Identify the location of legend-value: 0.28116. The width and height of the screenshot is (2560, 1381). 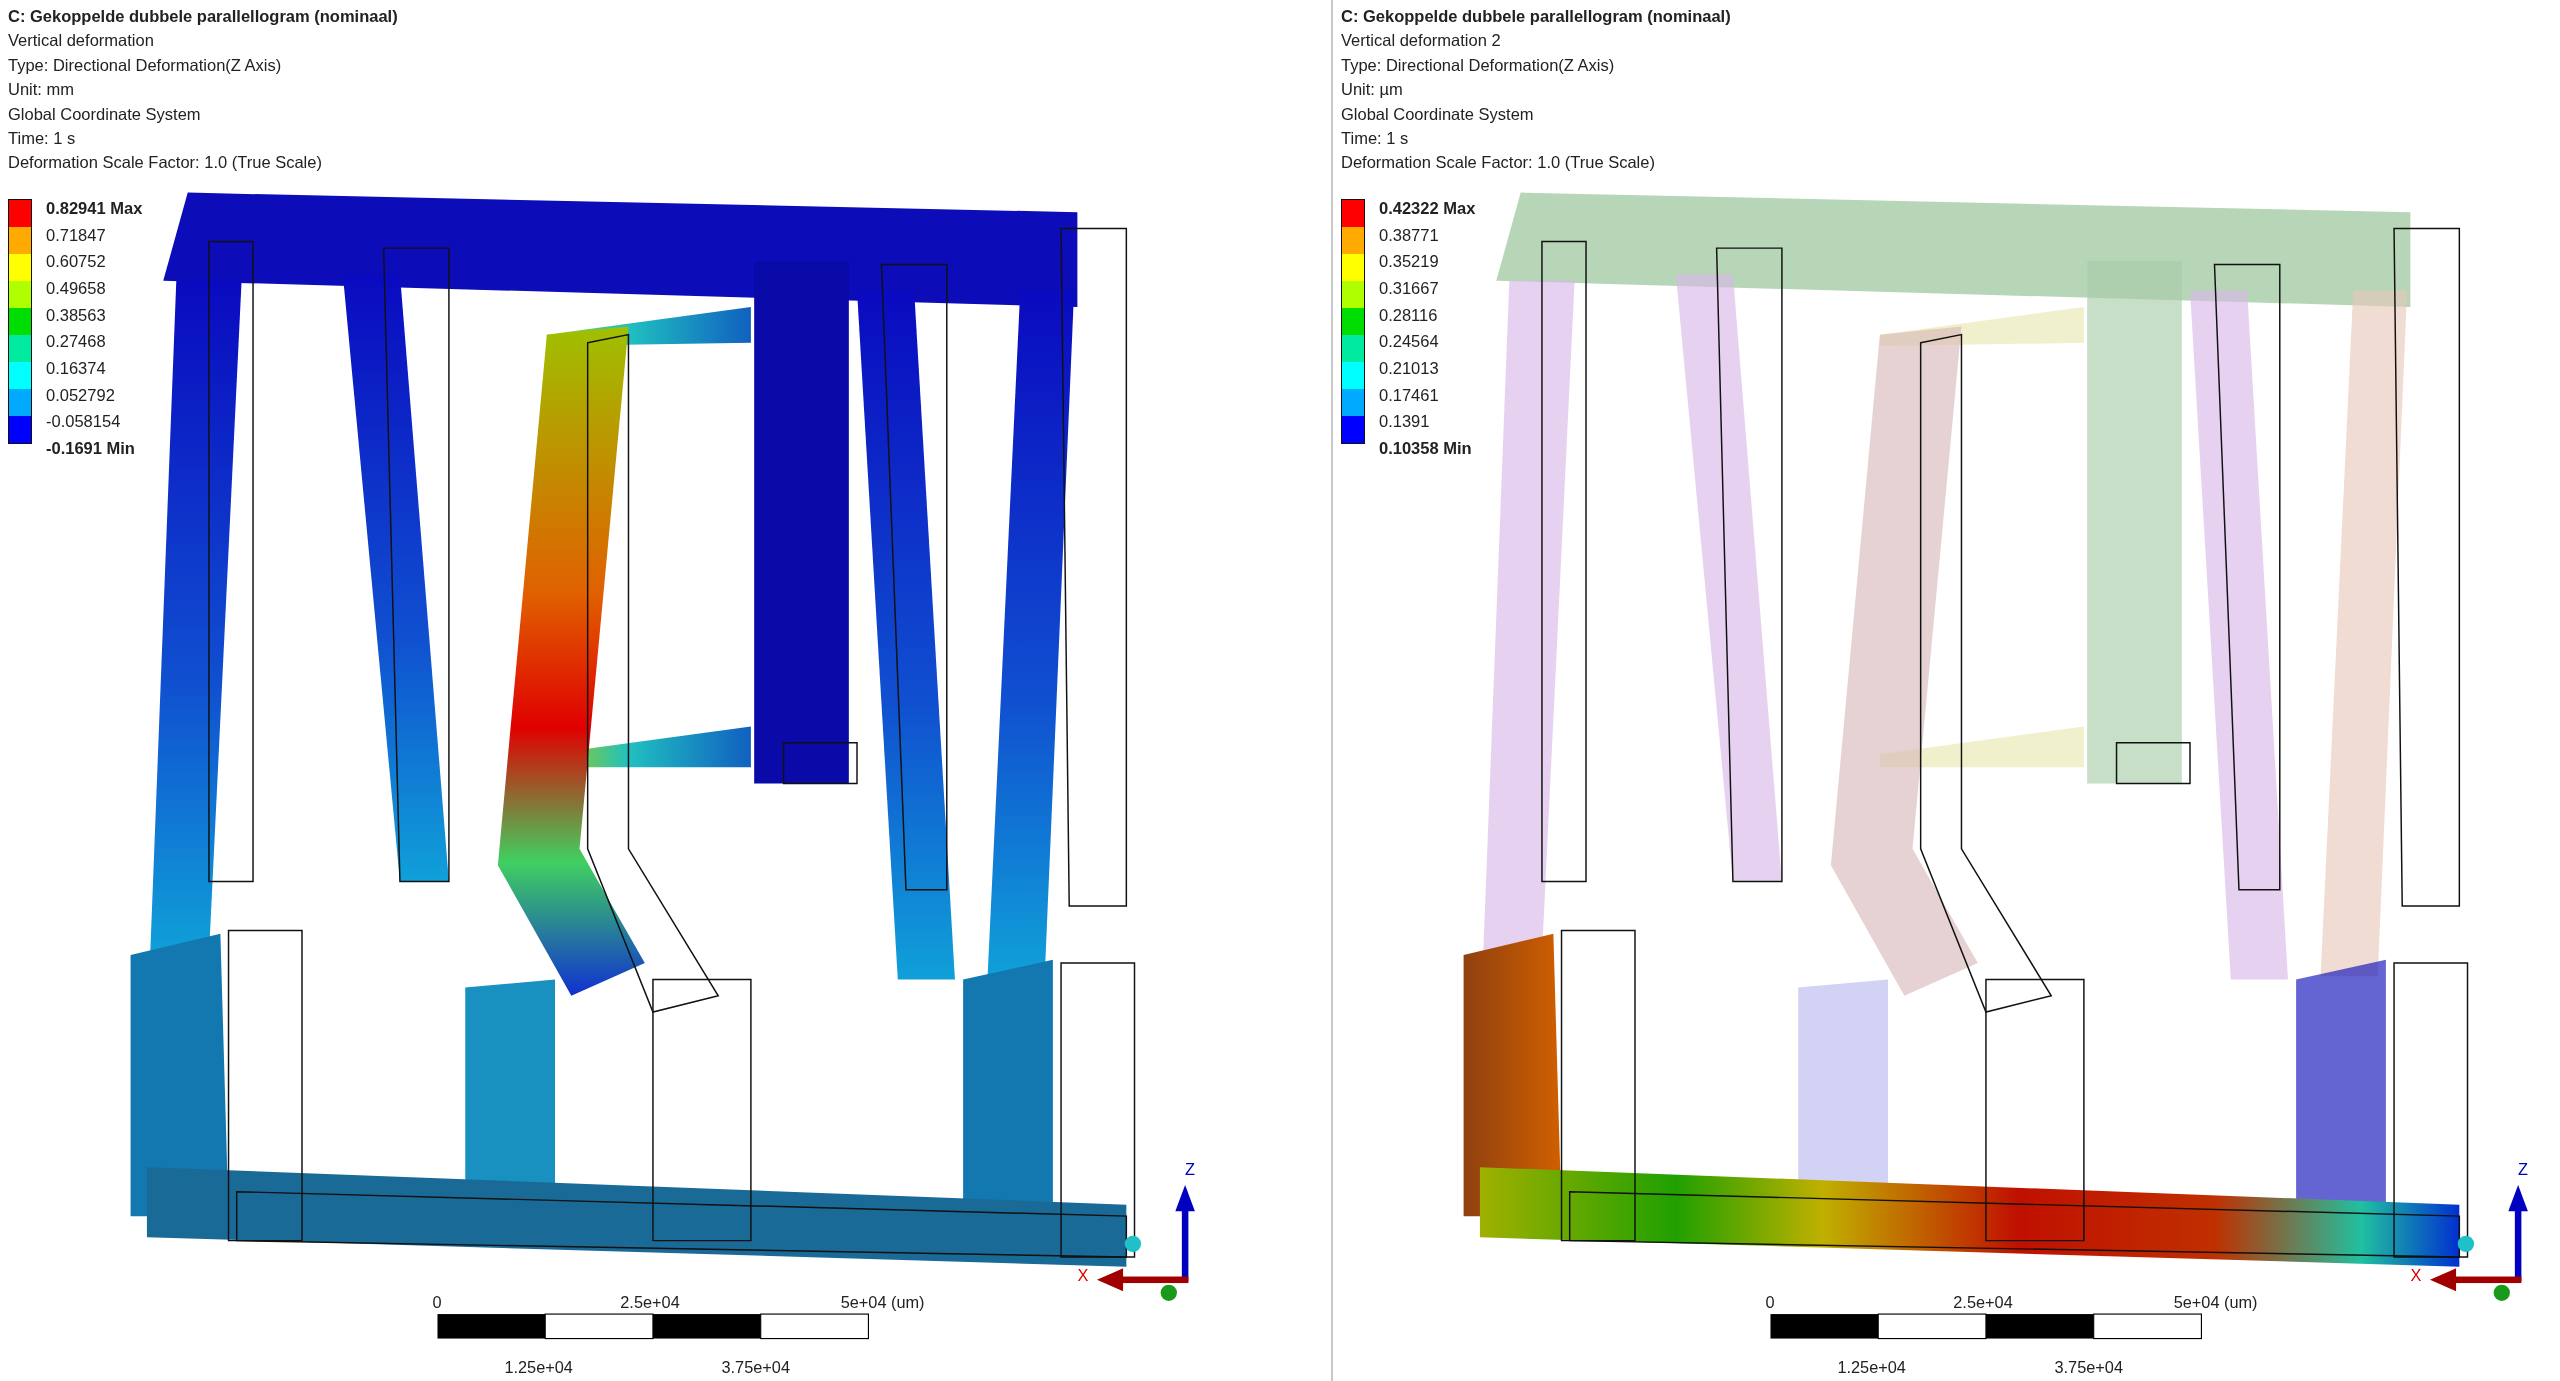
(1409, 315).